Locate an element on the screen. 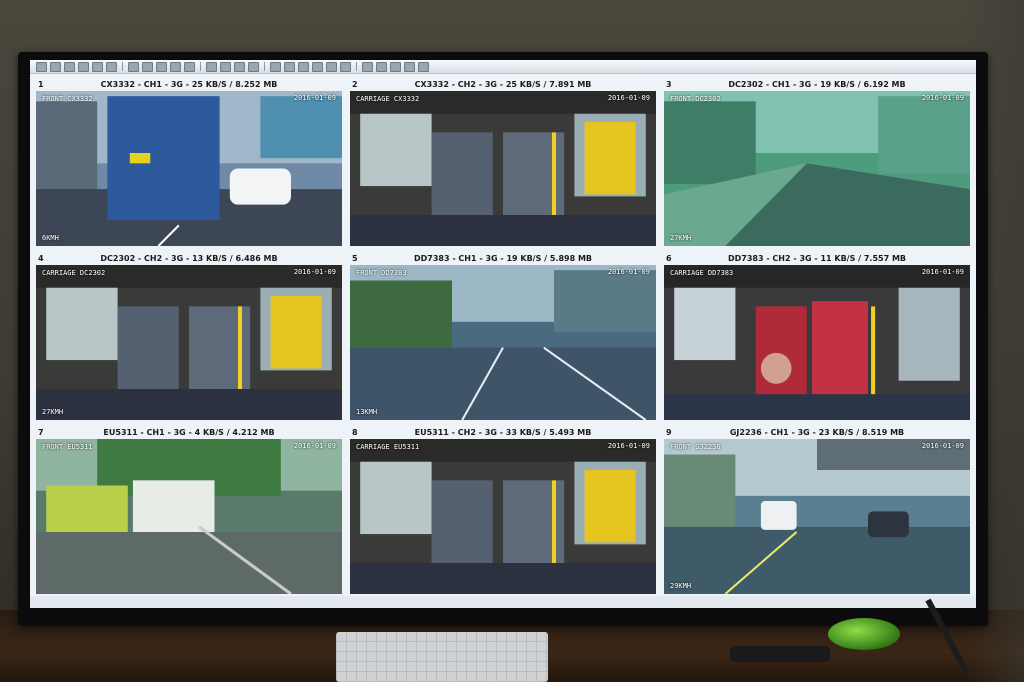 This screenshot has height=682, width=1024. camera-feed: CARRIAGE CX3332 2016-01-09 is located at coordinates (503, 168).